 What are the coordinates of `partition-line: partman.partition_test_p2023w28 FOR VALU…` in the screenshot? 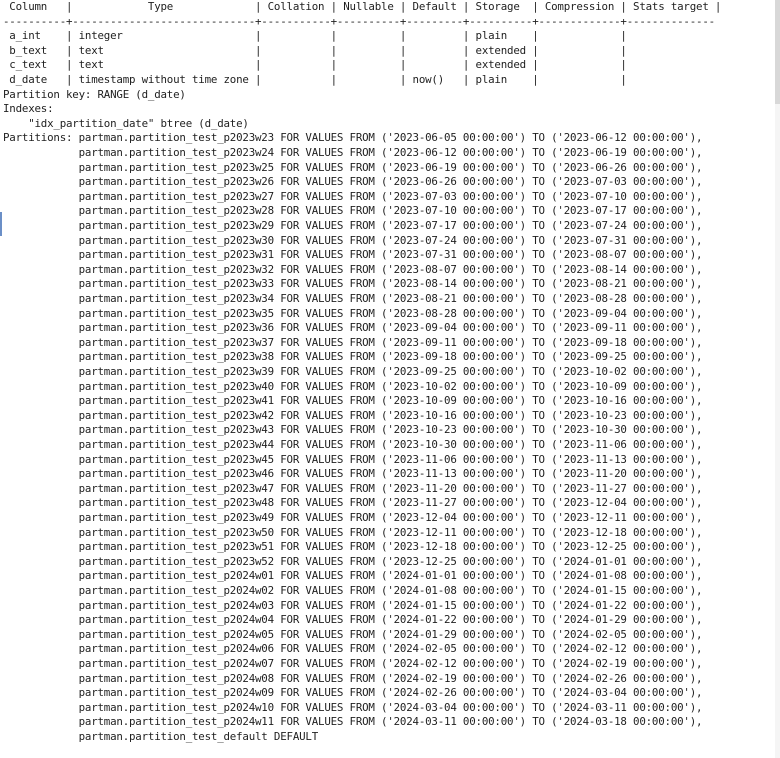 It's located at (353, 211).